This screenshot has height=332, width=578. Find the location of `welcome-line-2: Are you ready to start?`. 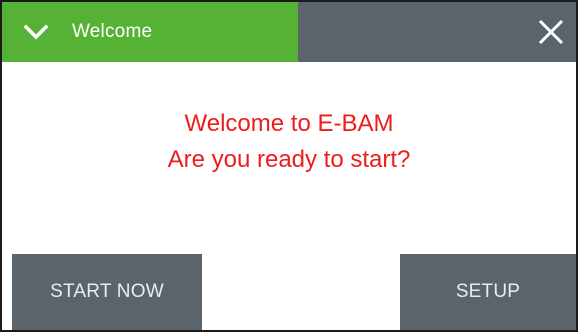

welcome-line-2: Are you ready to start? is located at coordinates (289, 159).